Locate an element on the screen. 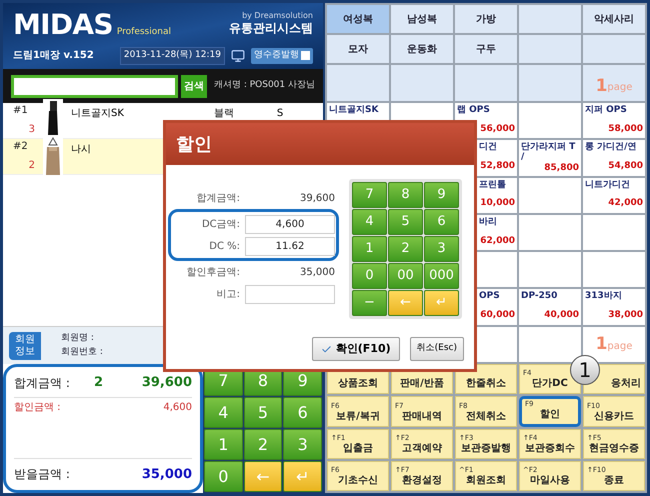 The width and height of the screenshot is (650, 496). tile-name: DP-250 is located at coordinates (539, 296).